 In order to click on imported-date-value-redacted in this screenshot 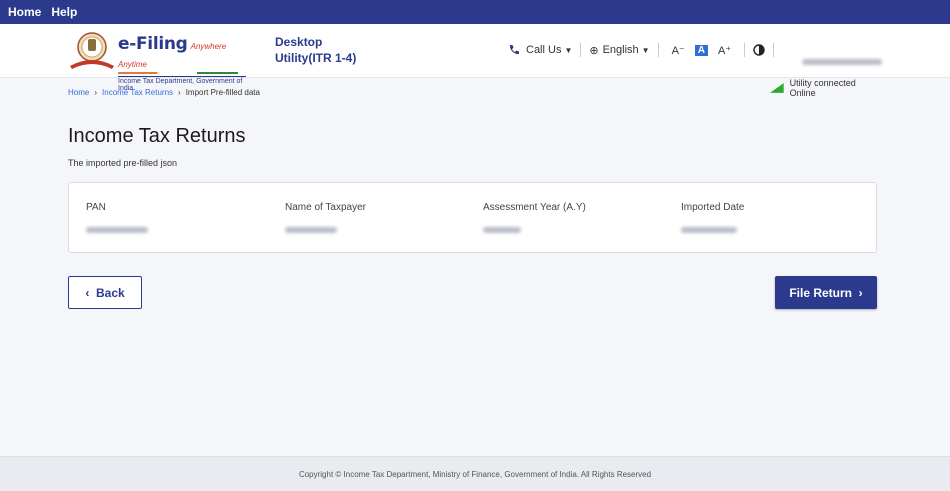, I will do `click(712, 229)`.